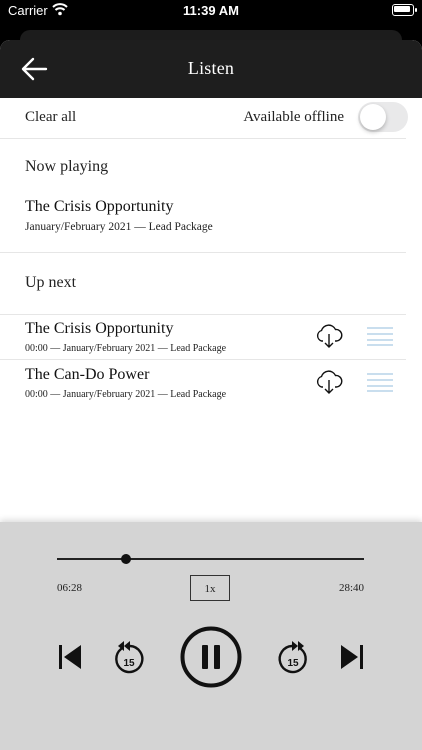  Describe the element at coordinates (67, 166) in the screenshot. I see `now-playing-heading: Now playing` at that location.